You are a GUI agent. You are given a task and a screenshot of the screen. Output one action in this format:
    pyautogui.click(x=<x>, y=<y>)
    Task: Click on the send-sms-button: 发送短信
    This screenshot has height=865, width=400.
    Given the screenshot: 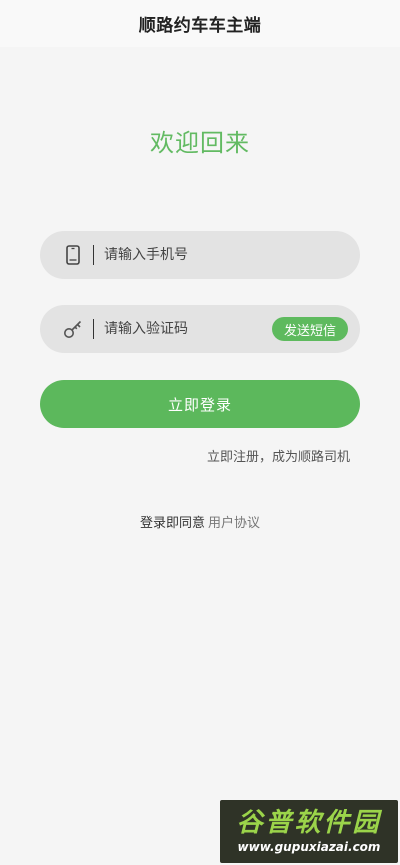 What is the action you would take?
    pyautogui.click(x=309, y=329)
    